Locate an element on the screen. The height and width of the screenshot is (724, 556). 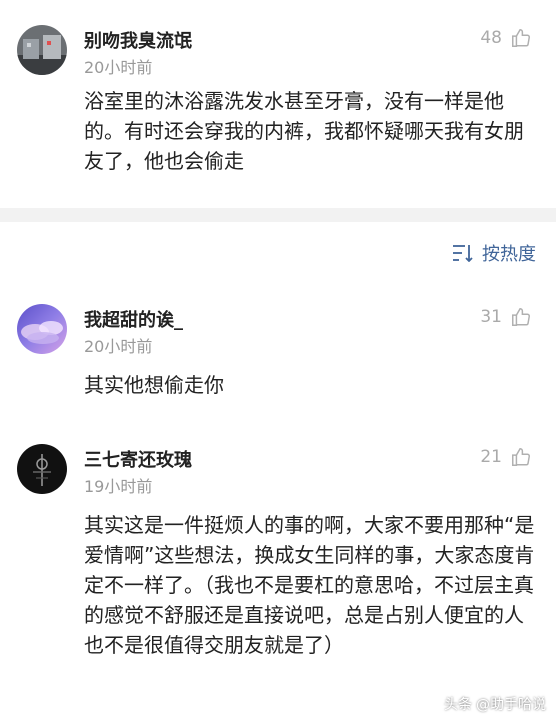
username: 别吻我臭流氓 is located at coordinates (138, 40).